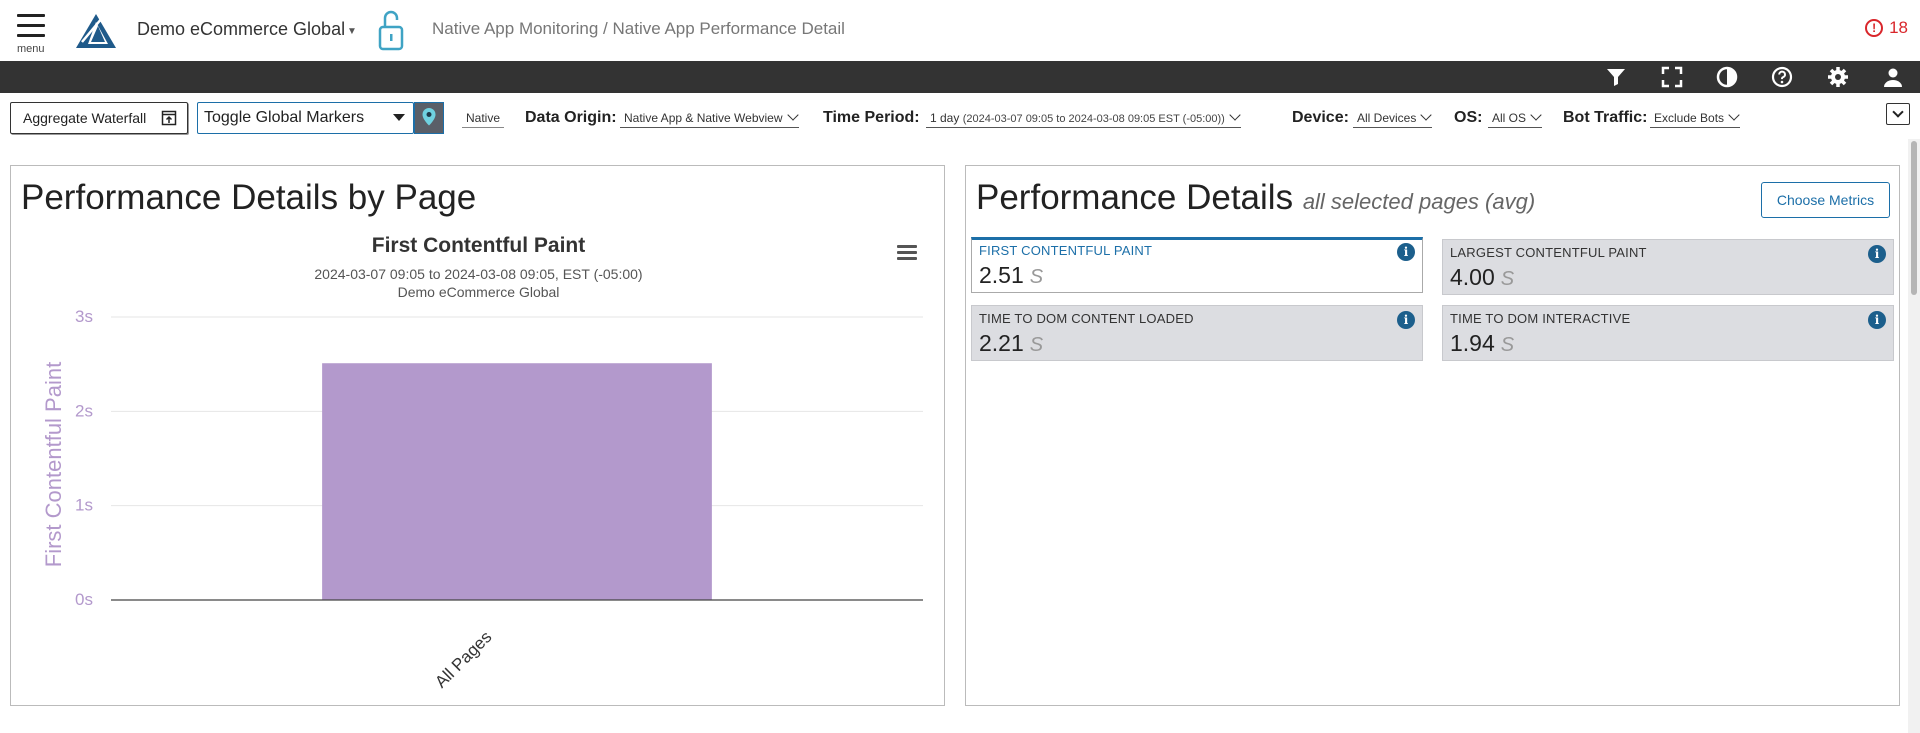 The image size is (1920, 733). What do you see at coordinates (1838, 77) in the screenshot?
I see `settings-gear-icon` at bounding box center [1838, 77].